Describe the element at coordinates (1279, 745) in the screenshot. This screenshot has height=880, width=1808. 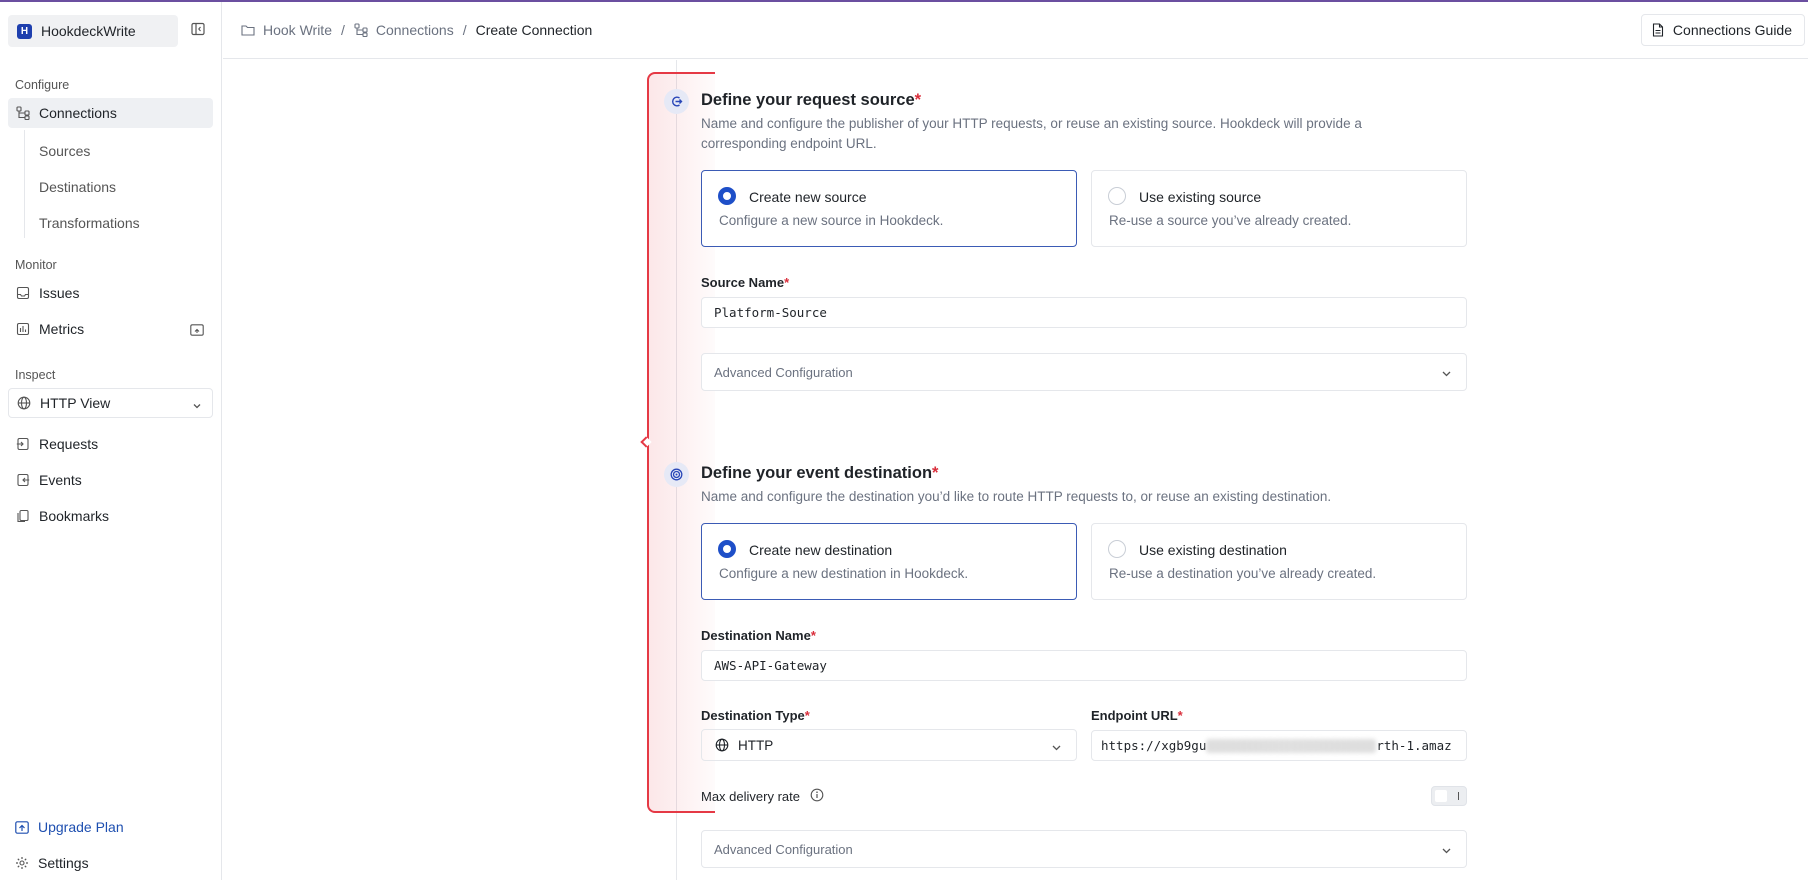
I see `endpoint-url-input: https://xgb9gu rth-1.amaz` at that location.